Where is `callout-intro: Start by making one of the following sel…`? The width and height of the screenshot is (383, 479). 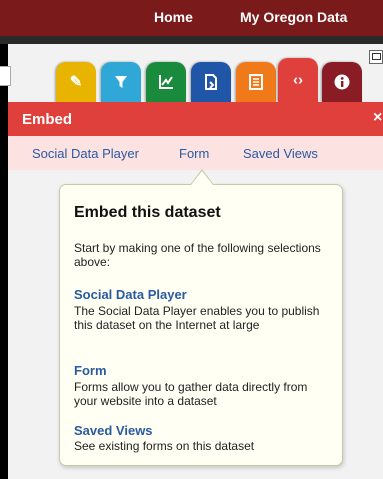
callout-intro: Start by making one of the following sel… is located at coordinates (197, 255).